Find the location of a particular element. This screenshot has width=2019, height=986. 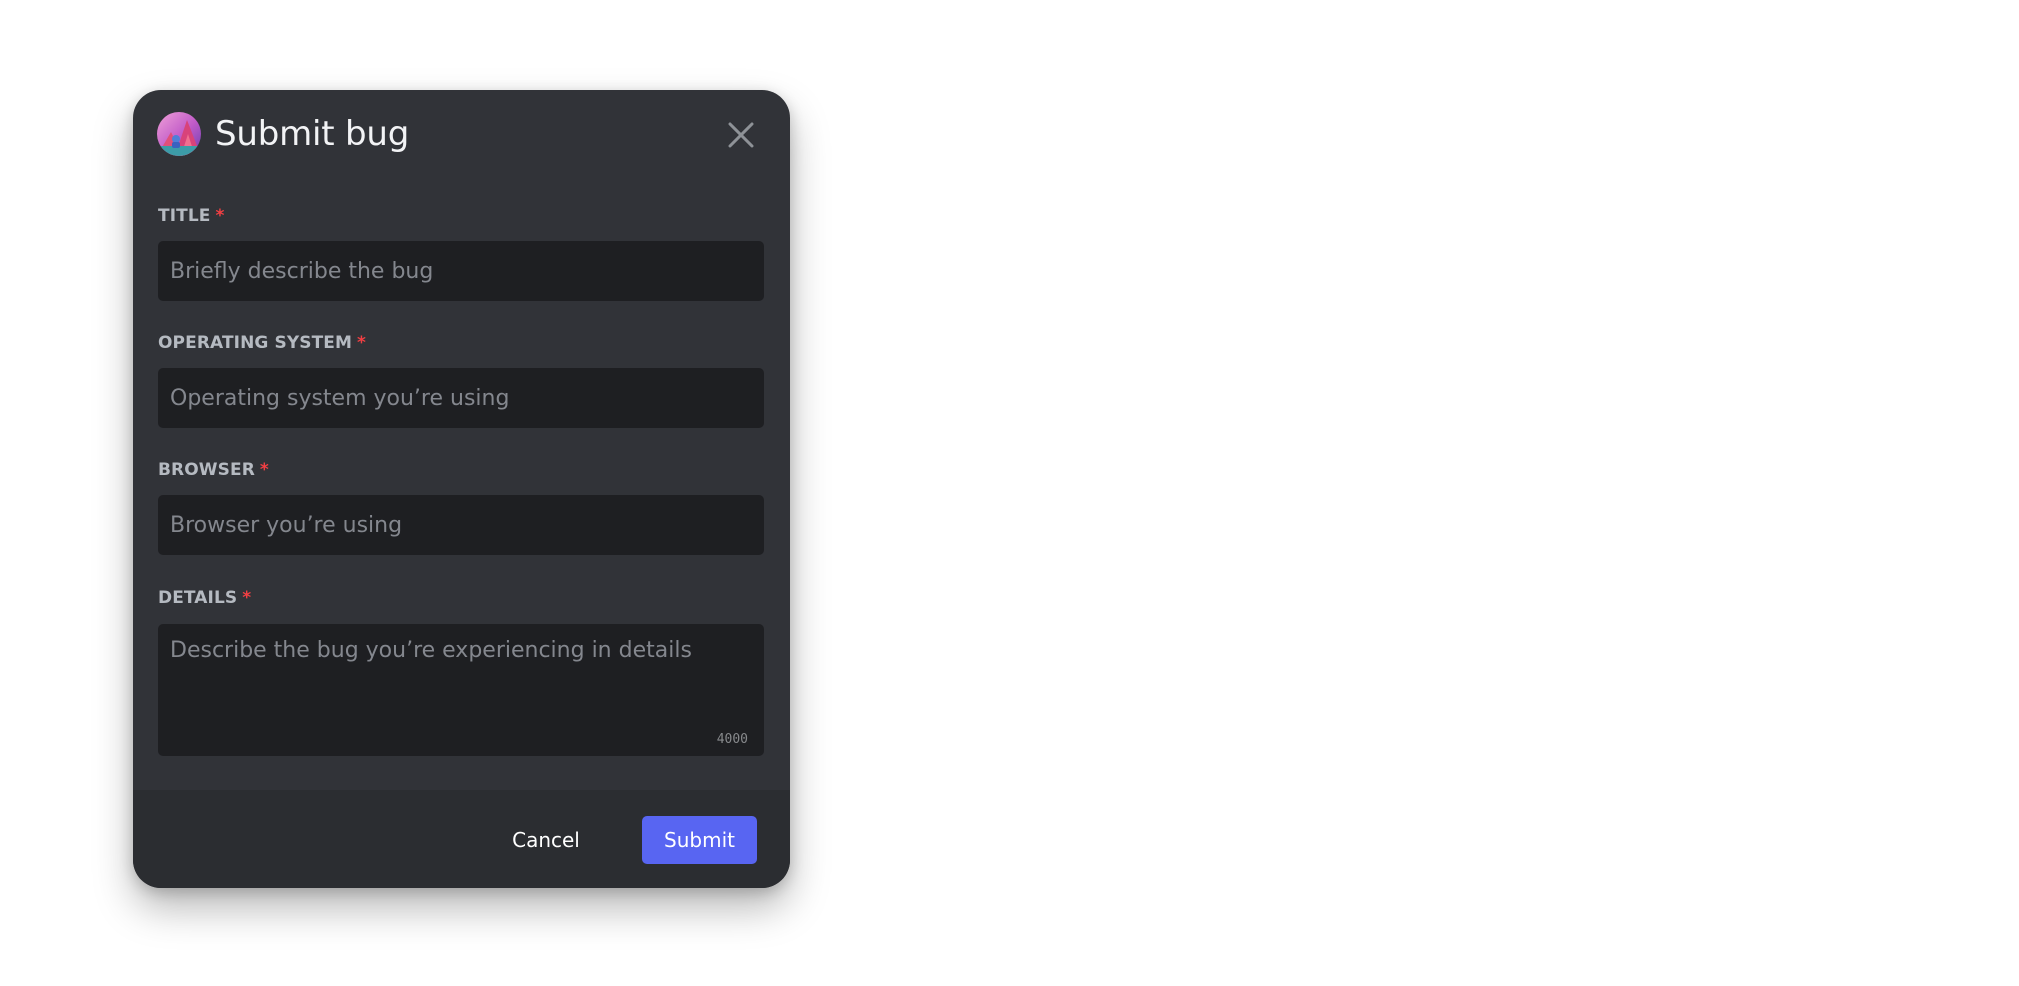

close-icon is located at coordinates (741, 135).